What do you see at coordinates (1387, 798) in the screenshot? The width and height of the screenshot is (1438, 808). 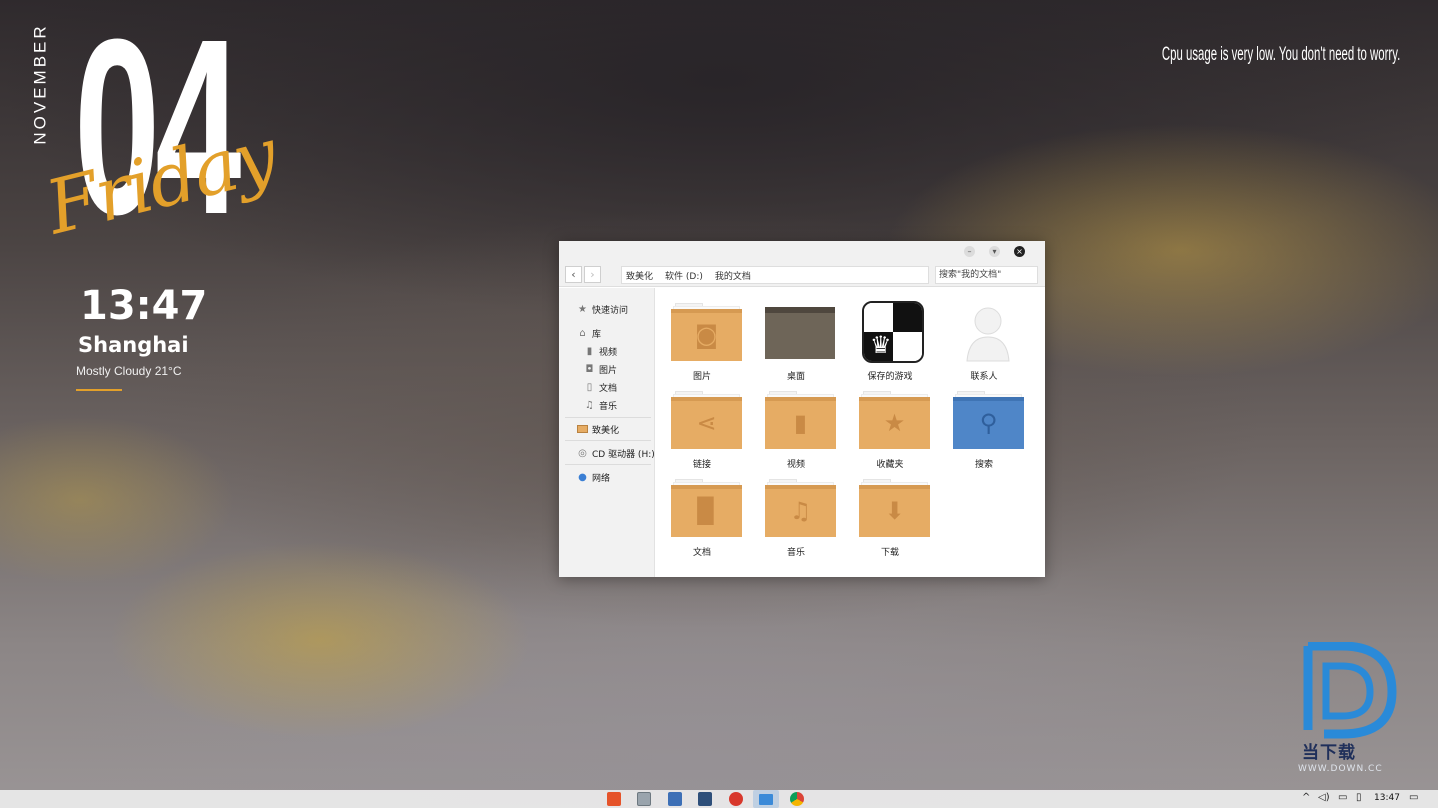 I see `taskbar-clock: 13:47` at bounding box center [1387, 798].